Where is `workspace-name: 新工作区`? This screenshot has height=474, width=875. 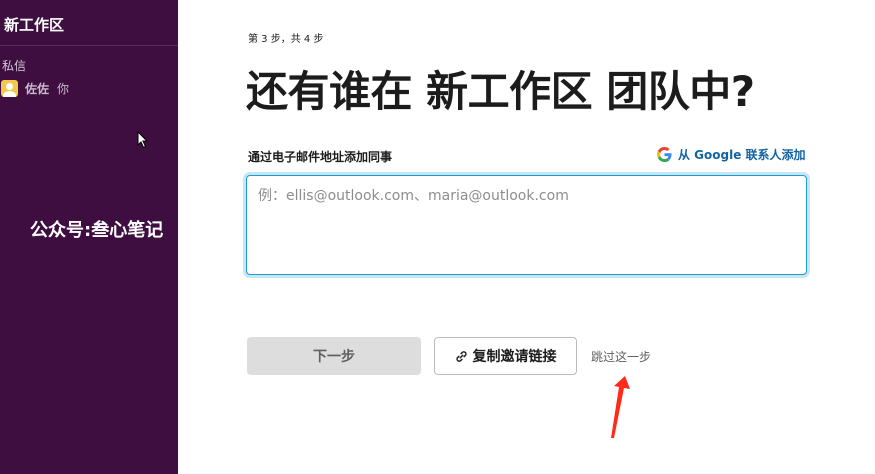 workspace-name: 新工作区 is located at coordinates (34, 24).